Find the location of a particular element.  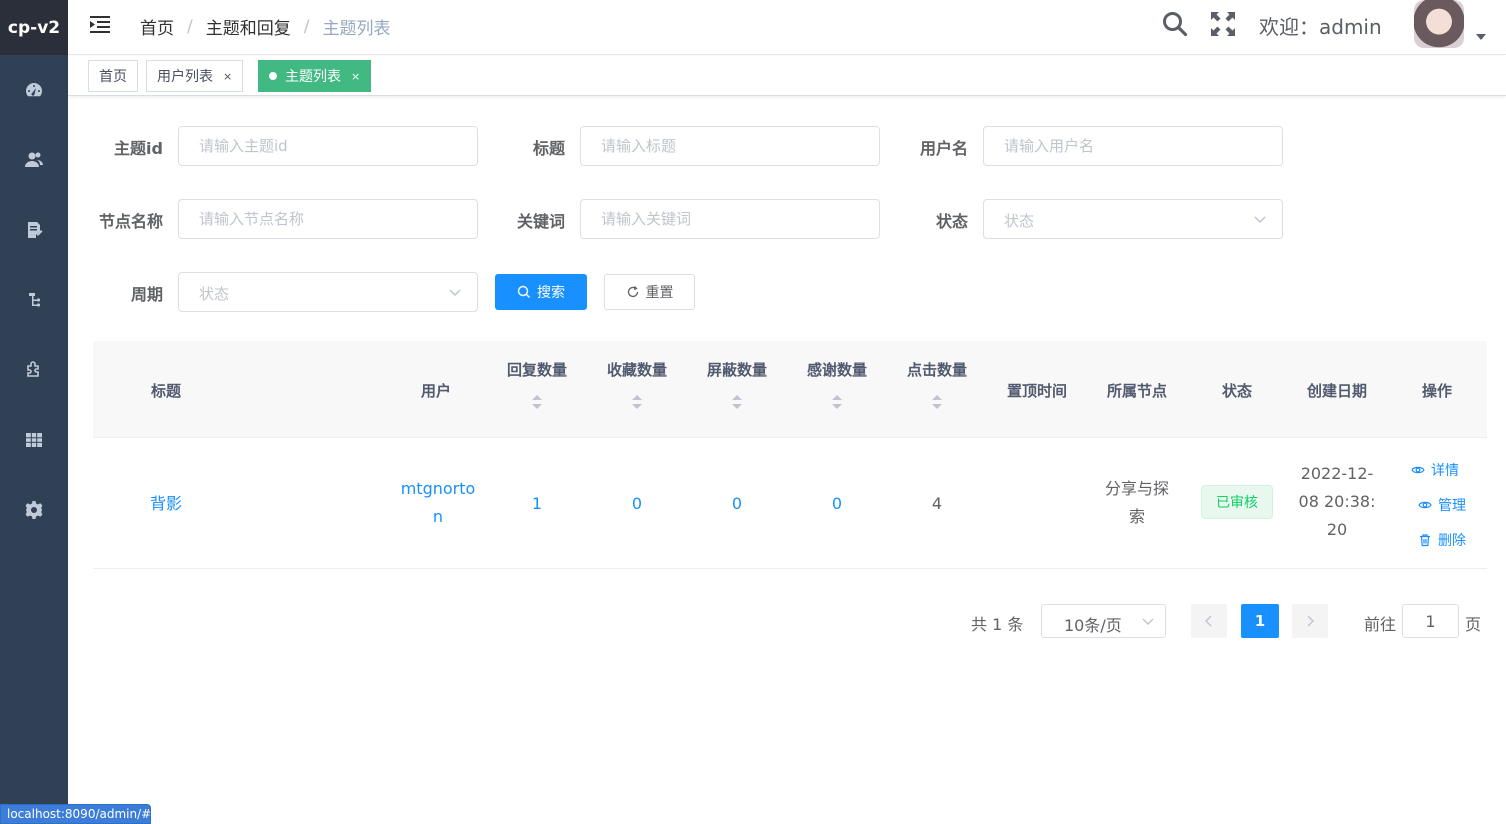

search-button: 搜索 is located at coordinates (541, 292).